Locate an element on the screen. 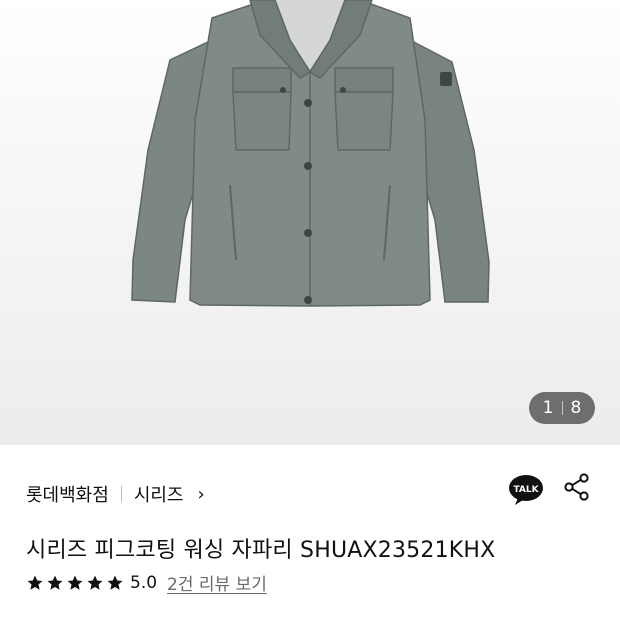 The image size is (620, 620). image-counter-total: 8 is located at coordinates (576, 408).